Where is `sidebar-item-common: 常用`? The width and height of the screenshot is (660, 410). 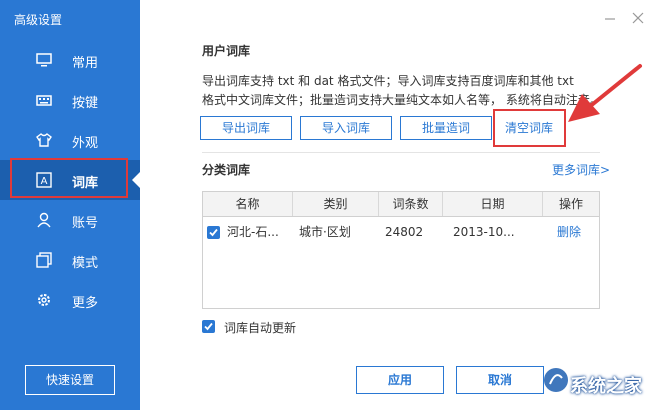 sidebar-item-common: 常用 is located at coordinates (70, 60).